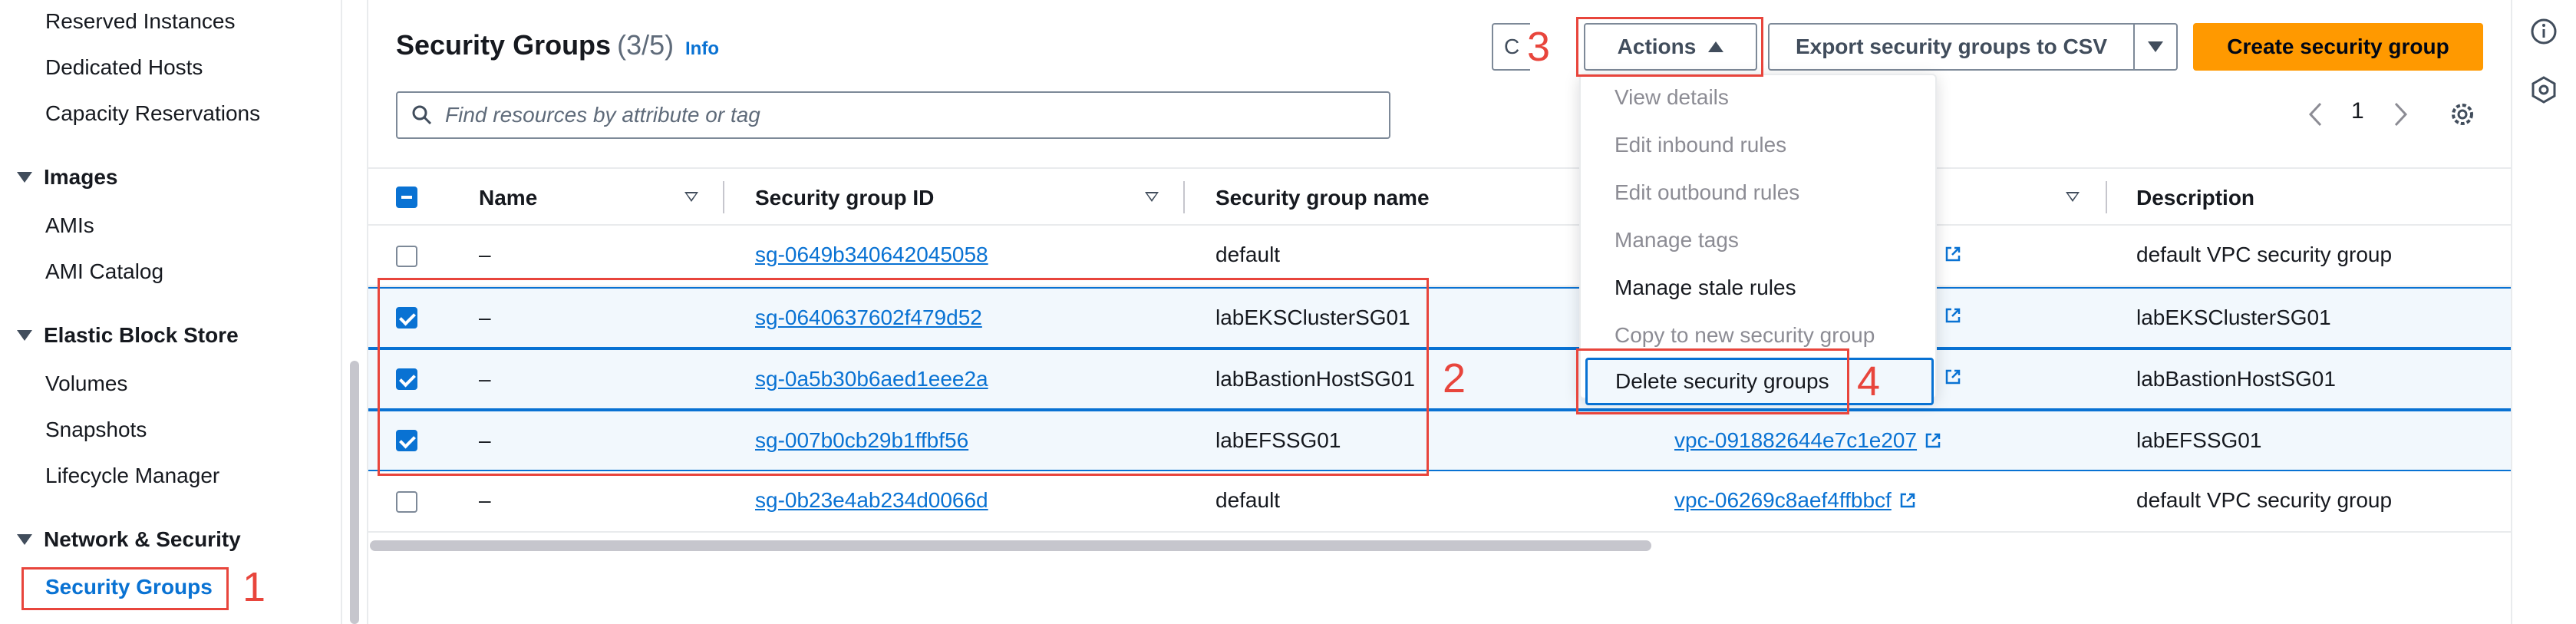 This screenshot has width=2576, height=624. Describe the element at coordinates (1795, 440) in the screenshot. I see `vpc-id-text: vpc-091882644e7c1e207` at that location.